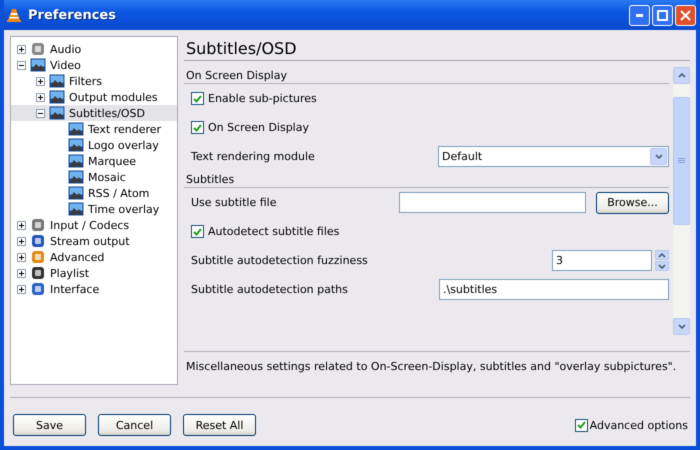 The width and height of the screenshot is (700, 450). What do you see at coordinates (72, 15) in the screenshot?
I see `window-title: Preferences` at bounding box center [72, 15].